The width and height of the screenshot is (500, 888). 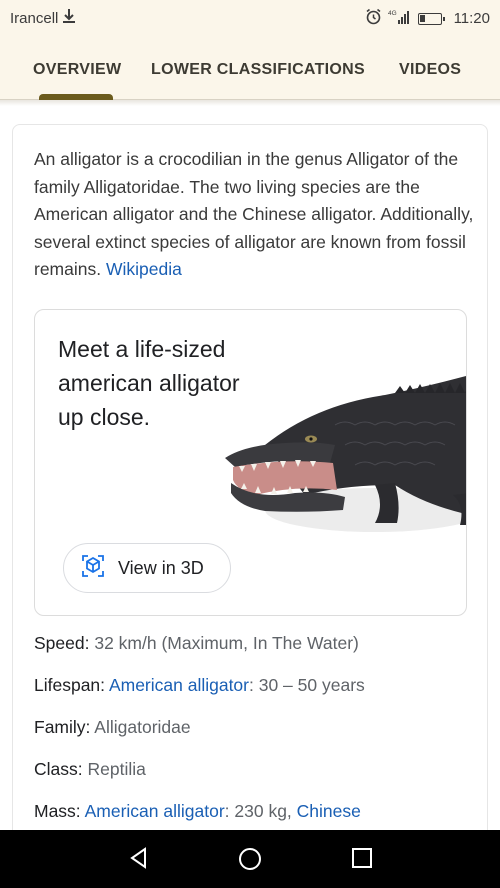 I want to click on fact-class: Class: Reptilia, so click(x=254, y=777).